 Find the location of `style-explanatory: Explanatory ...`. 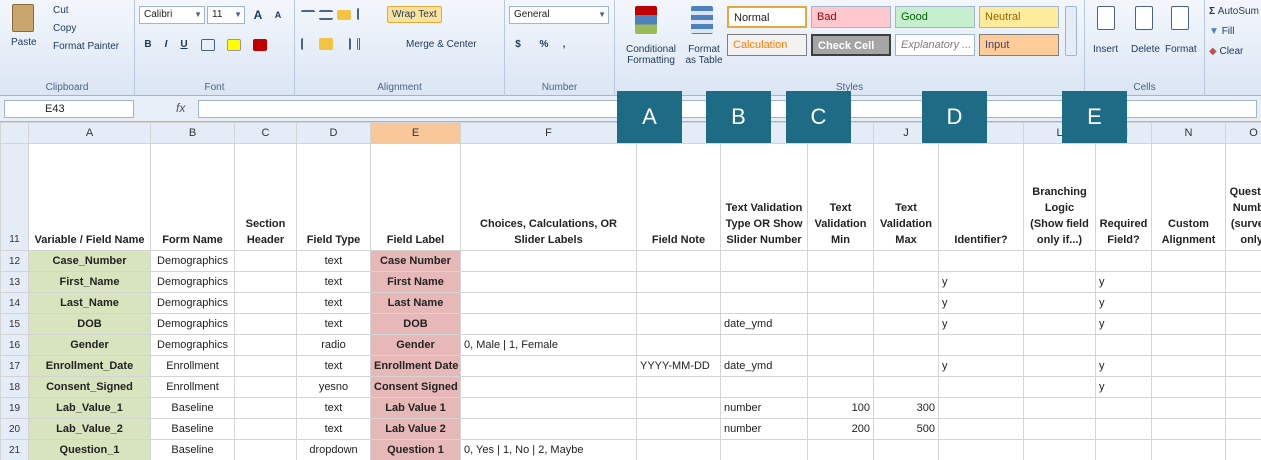

style-explanatory: Explanatory ... is located at coordinates (935, 45).